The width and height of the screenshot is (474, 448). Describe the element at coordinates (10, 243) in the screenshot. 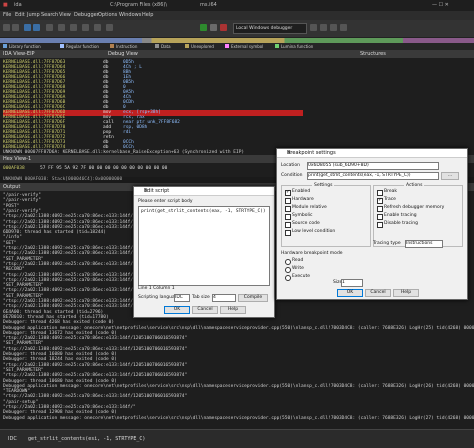

I see `output-line: "GET"` at that location.